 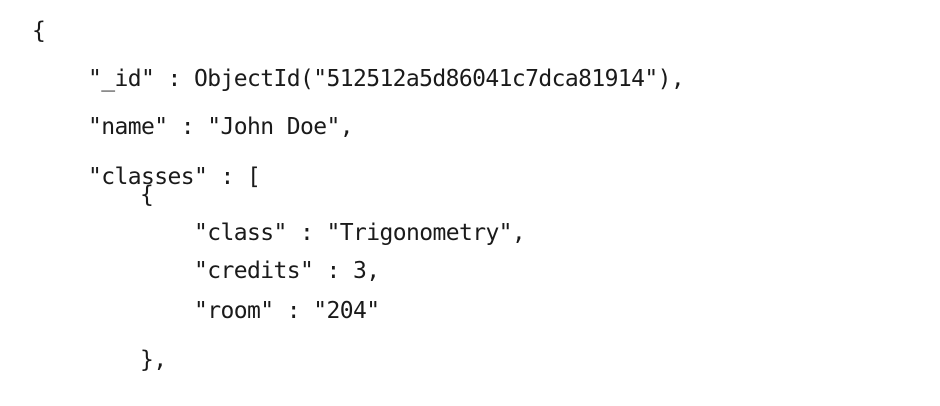 What do you see at coordinates (174, 177) in the screenshot?
I see `code-line-classes: "classes" : [` at bounding box center [174, 177].